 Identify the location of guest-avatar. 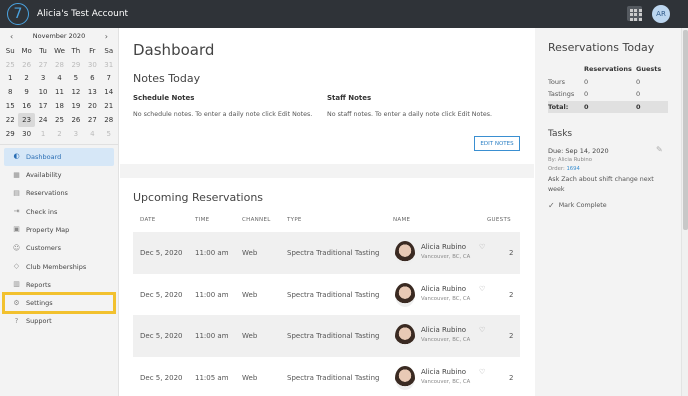
(405, 336).